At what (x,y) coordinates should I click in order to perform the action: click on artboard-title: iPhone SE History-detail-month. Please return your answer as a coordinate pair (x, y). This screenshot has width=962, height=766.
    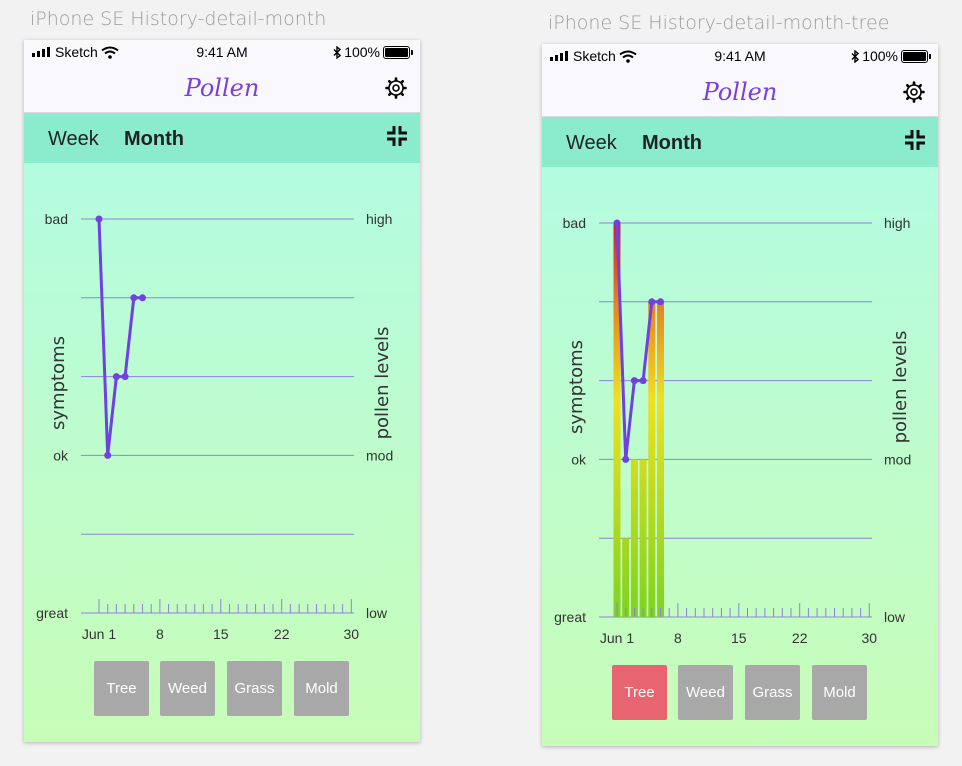
    Looking at the image, I should click on (178, 19).